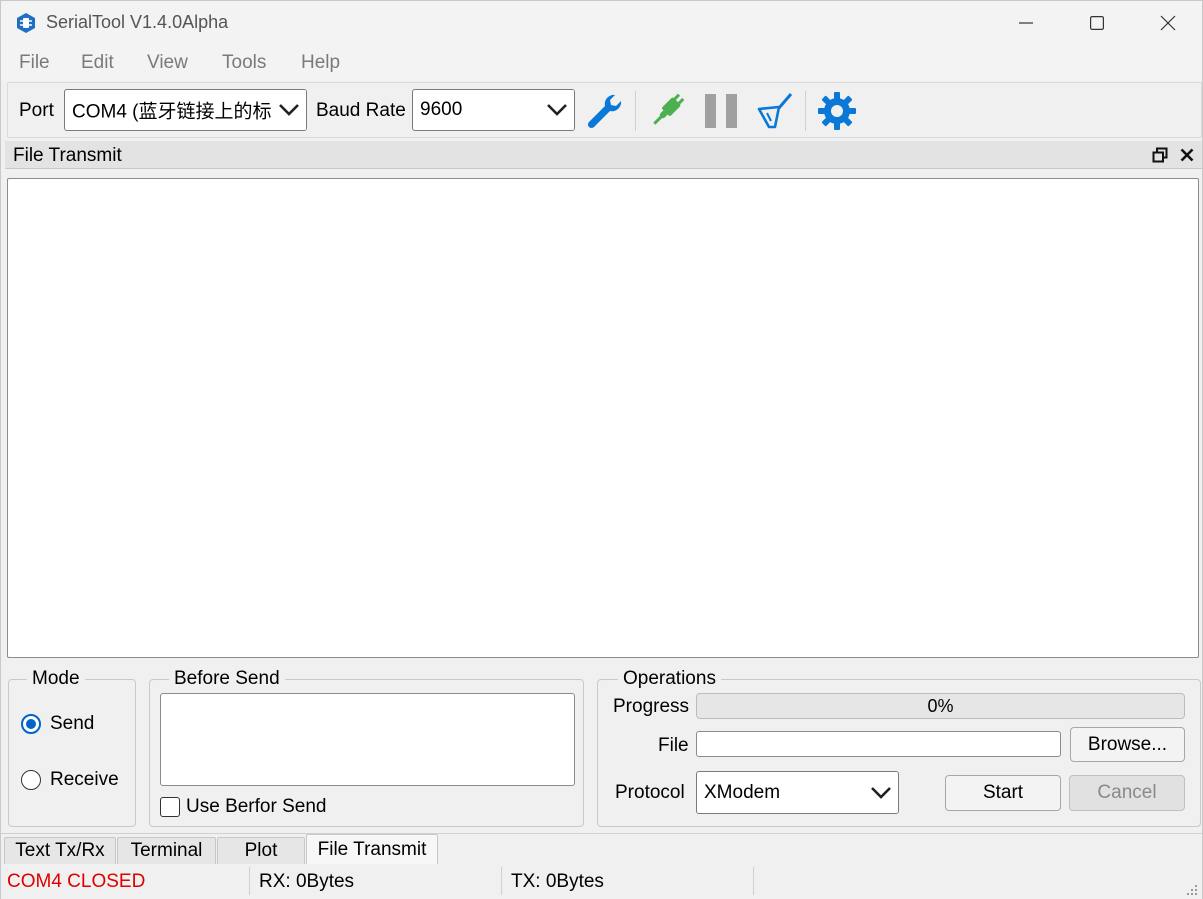 The width and height of the screenshot is (1203, 899). I want to click on mode-receive-radio: Receive, so click(70, 780).